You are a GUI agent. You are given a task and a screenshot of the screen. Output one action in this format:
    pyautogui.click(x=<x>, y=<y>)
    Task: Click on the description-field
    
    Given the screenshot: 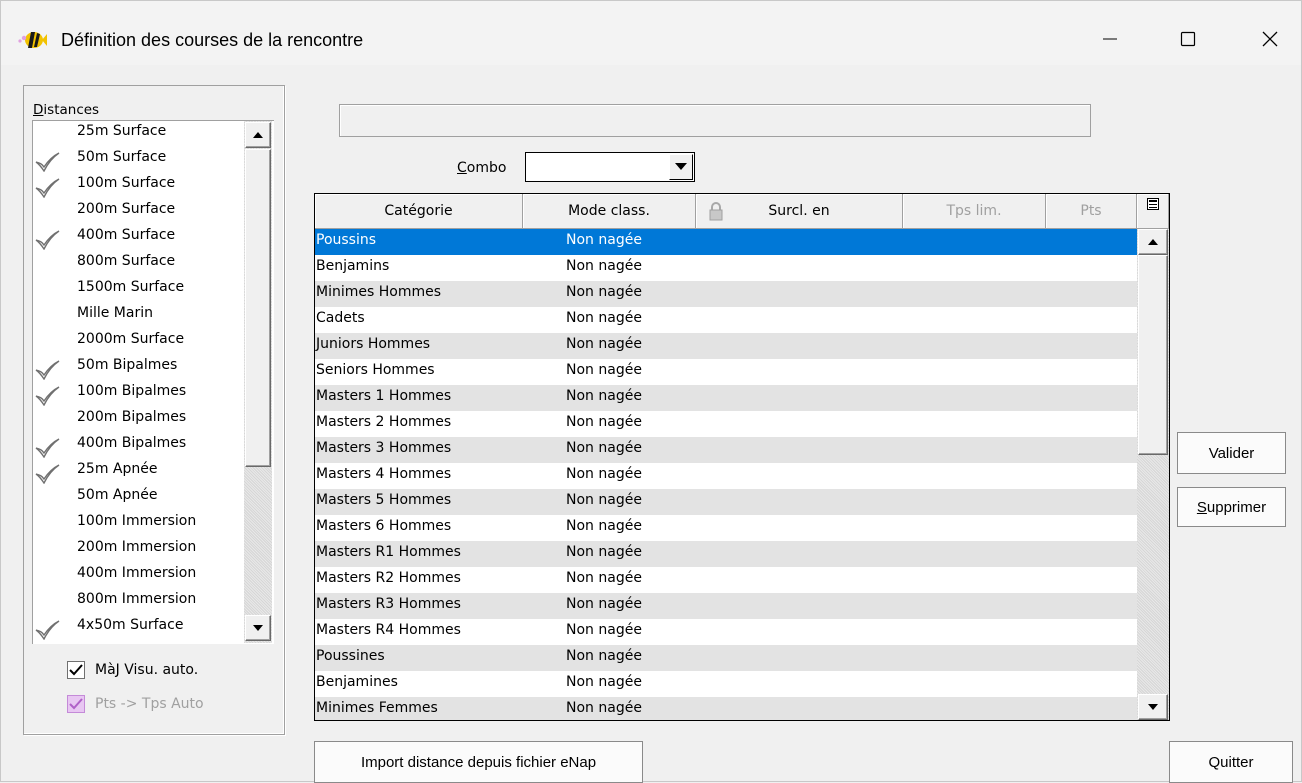 What is the action you would take?
    pyautogui.click(x=715, y=120)
    